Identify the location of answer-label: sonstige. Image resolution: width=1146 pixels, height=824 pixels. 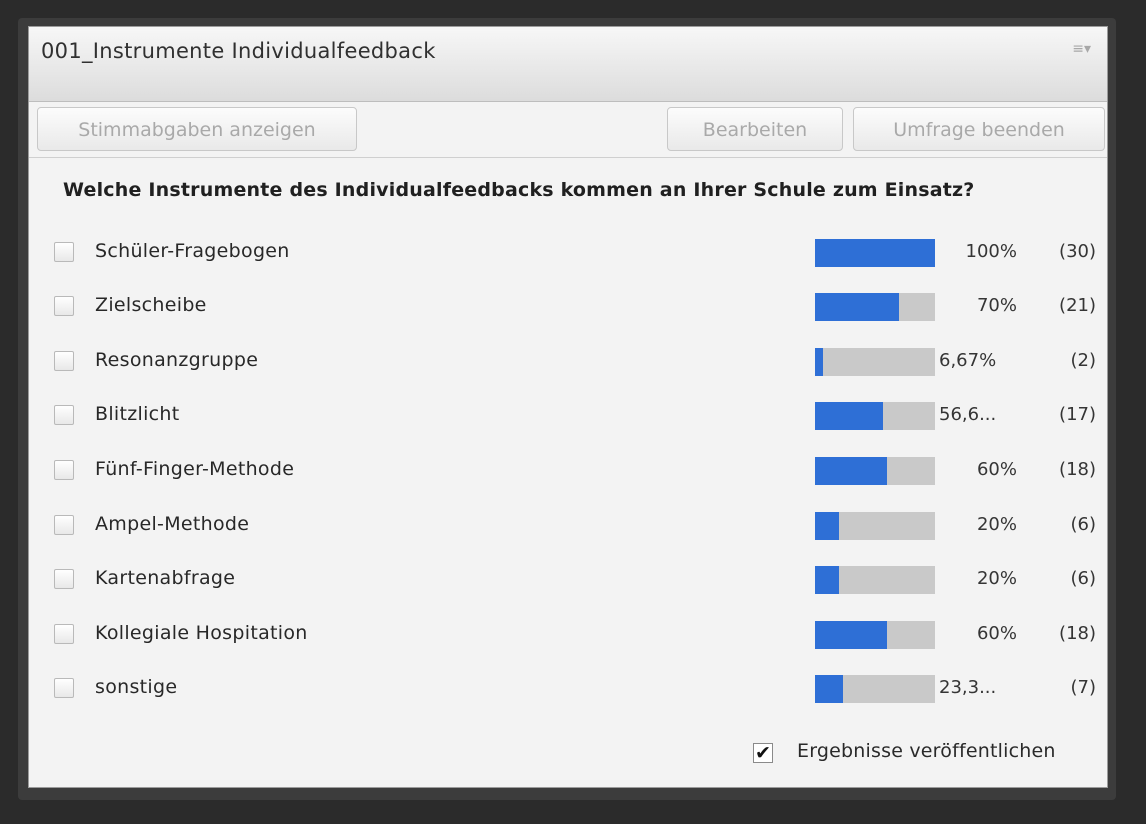
(136, 687).